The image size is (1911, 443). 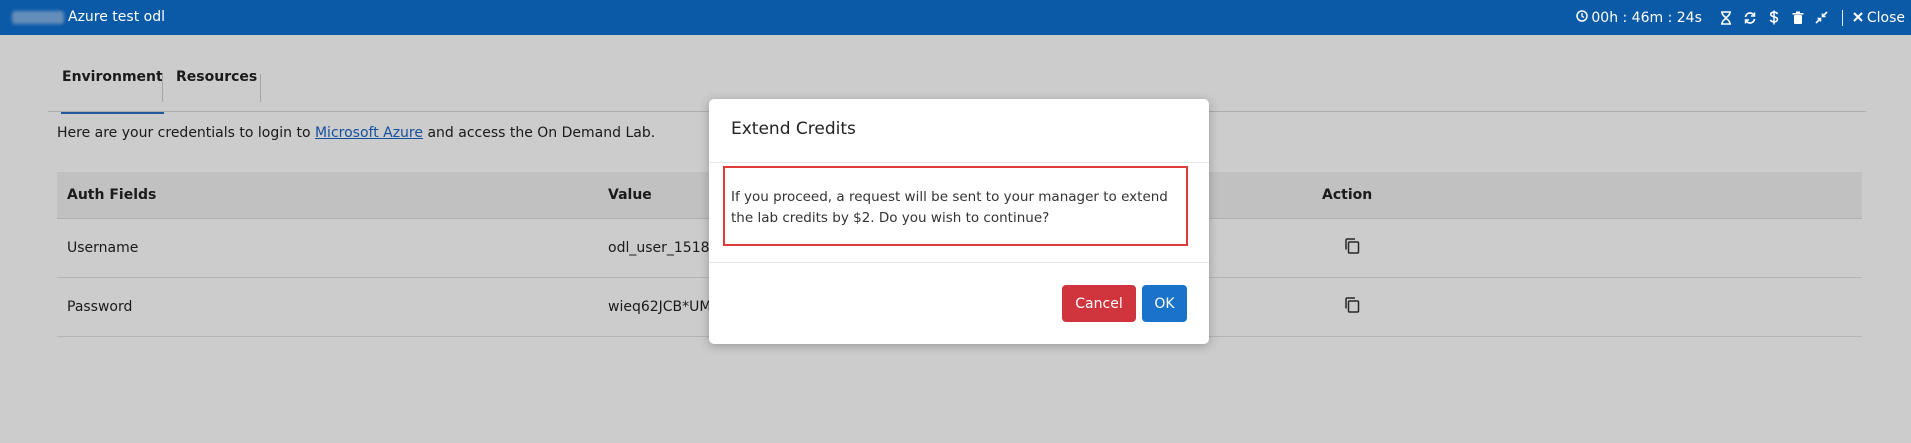 What do you see at coordinates (1646, 17) in the screenshot?
I see `timer-text: 00h : 46m : 24s` at bounding box center [1646, 17].